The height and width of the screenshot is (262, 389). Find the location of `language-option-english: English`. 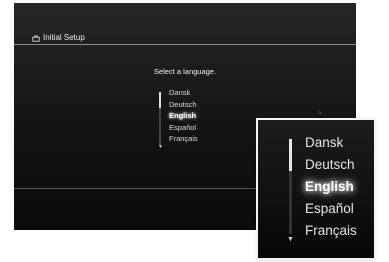

language-option-english: English is located at coordinates (183, 116).